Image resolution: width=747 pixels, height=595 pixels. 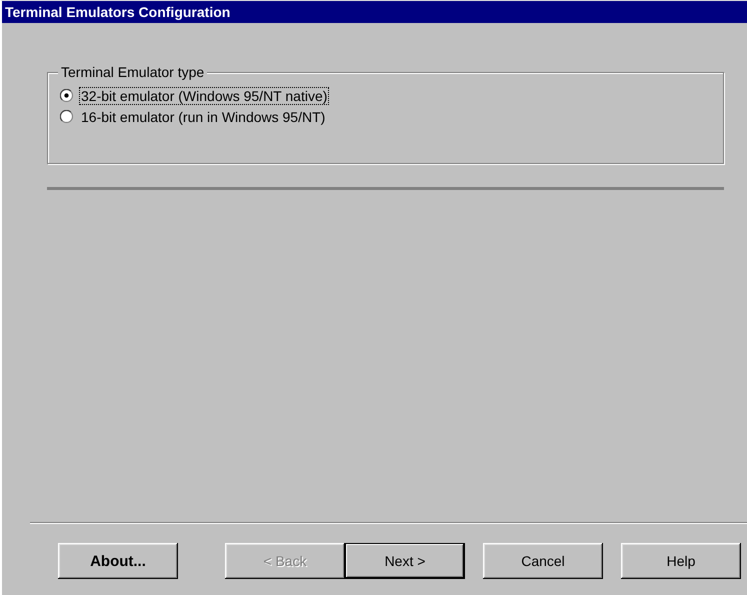 I want to click on wizard-button: Cancel, so click(x=543, y=561).